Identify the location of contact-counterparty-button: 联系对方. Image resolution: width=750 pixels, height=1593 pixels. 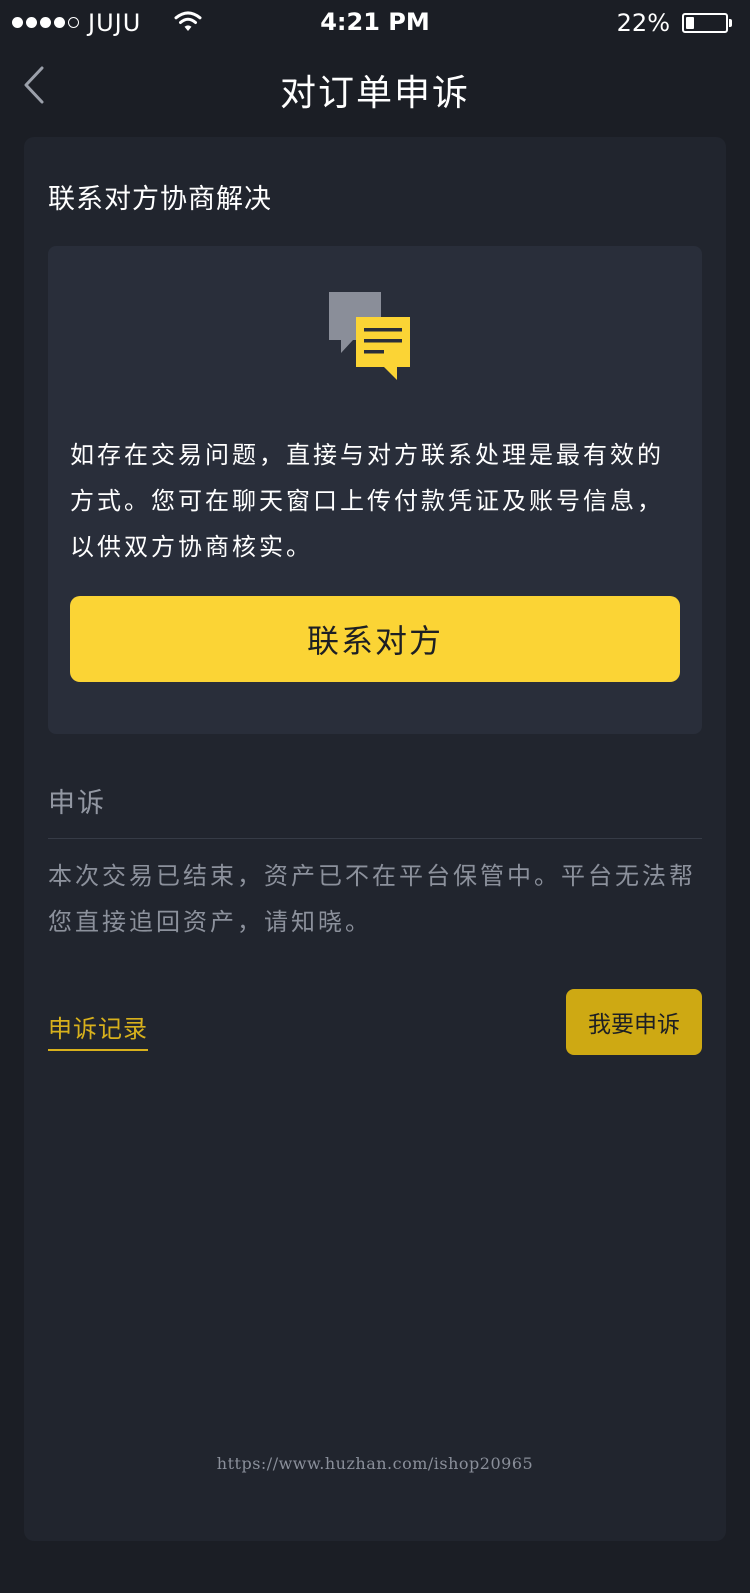
(375, 639).